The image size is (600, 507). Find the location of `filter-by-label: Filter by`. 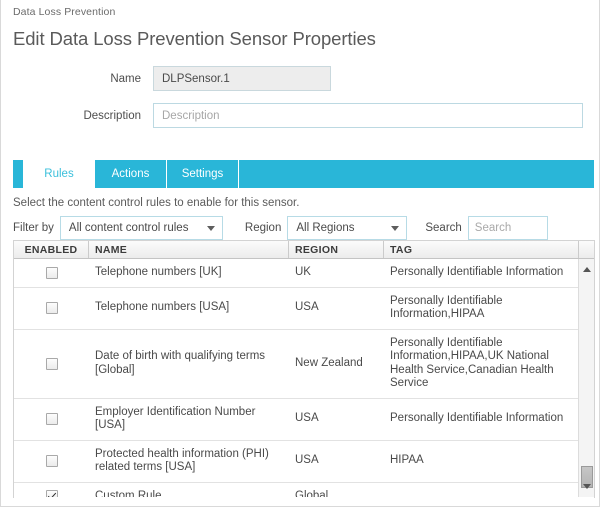

filter-by-label: Filter by is located at coordinates (33, 228).